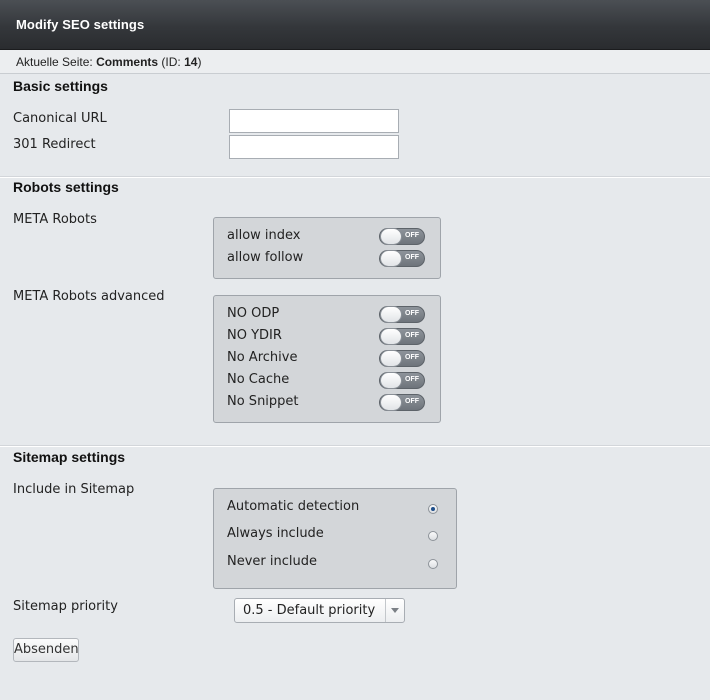 This screenshot has height=700, width=710. Describe the element at coordinates (66, 187) in the screenshot. I see `robots-settings-heading: Robots settings` at that location.